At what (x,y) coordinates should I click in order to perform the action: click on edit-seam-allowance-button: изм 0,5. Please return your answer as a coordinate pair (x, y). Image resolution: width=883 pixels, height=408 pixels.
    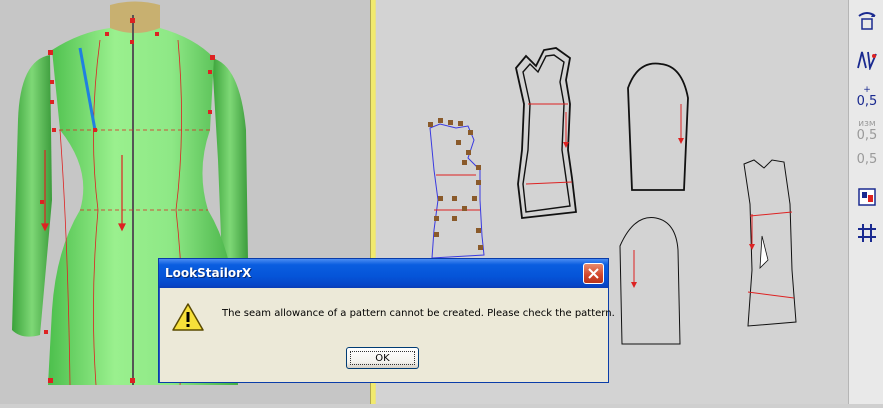
    Looking at the image, I should click on (867, 131).